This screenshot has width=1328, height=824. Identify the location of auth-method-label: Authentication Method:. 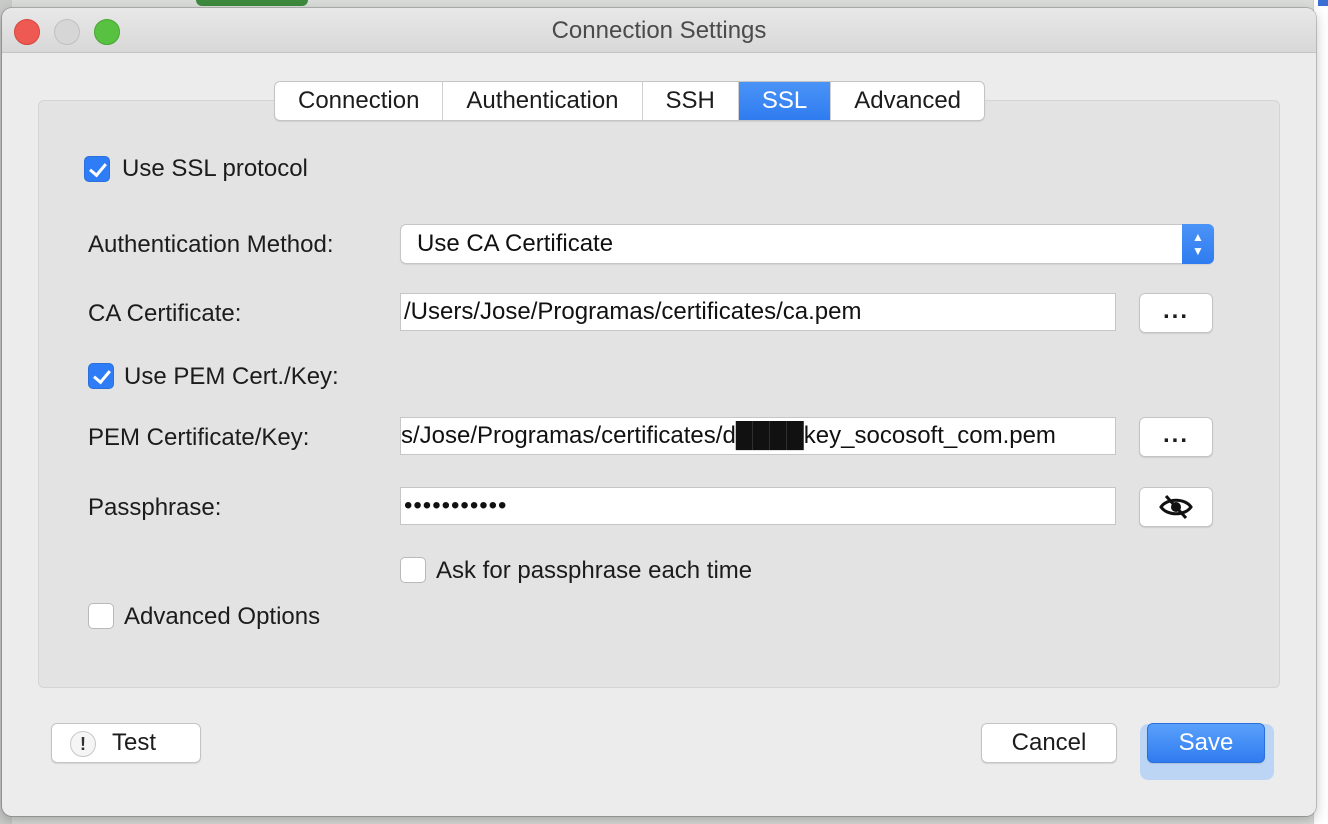
(211, 244).